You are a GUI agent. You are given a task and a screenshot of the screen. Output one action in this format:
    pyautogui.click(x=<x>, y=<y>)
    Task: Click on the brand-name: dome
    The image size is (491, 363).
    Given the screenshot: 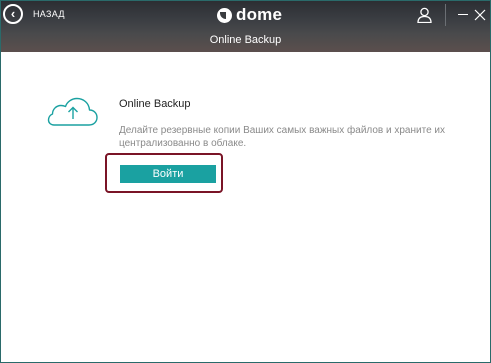 What is the action you would take?
    pyautogui.click(x=259, y=14)
    